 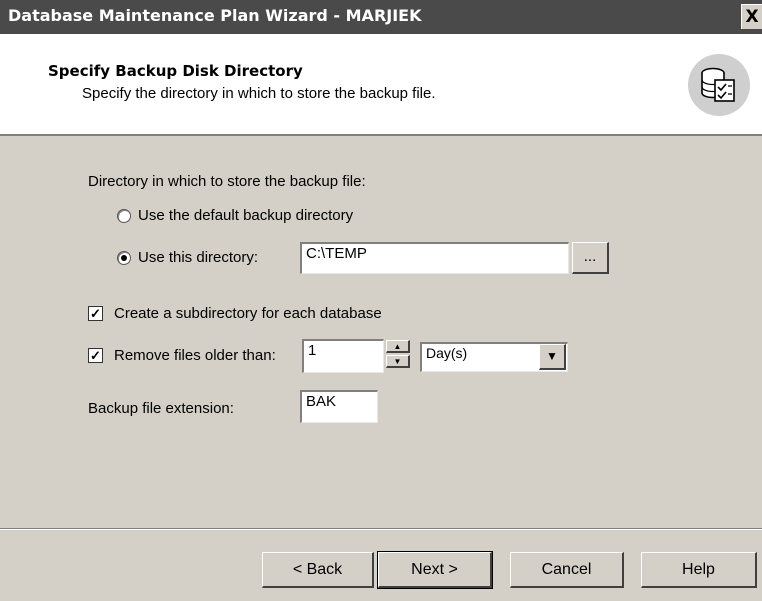 What do you see at coordinates (124, 258) in the screenshot?
I see `custom-directory-radio` at bounding box center [124, 258].